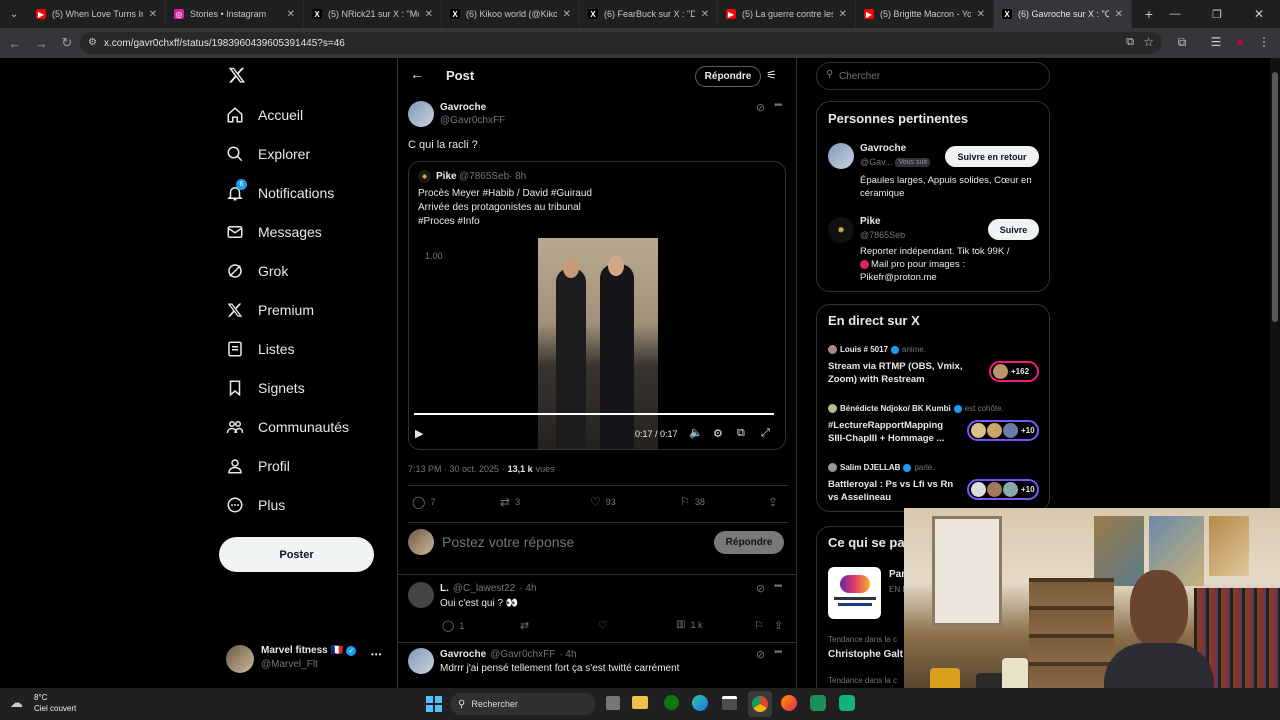 The height and width of the screenshot is (720, 1280). I want to click on follow-button: Suivre, so click(1013, 229).